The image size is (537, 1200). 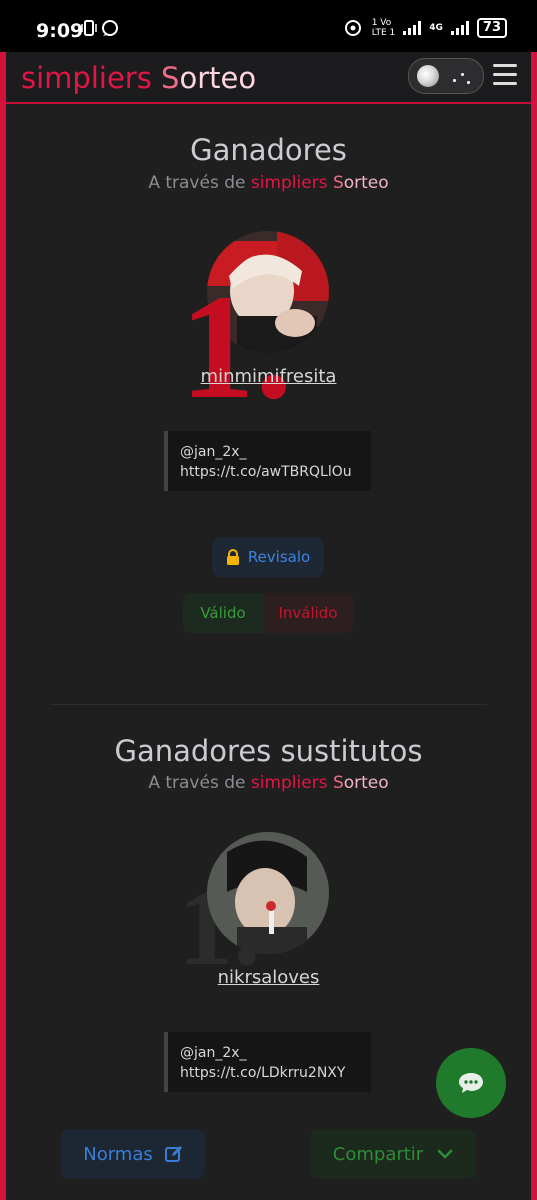 I want to click on validity-button-group: Válido Inválido, so click(x=268, y=613).